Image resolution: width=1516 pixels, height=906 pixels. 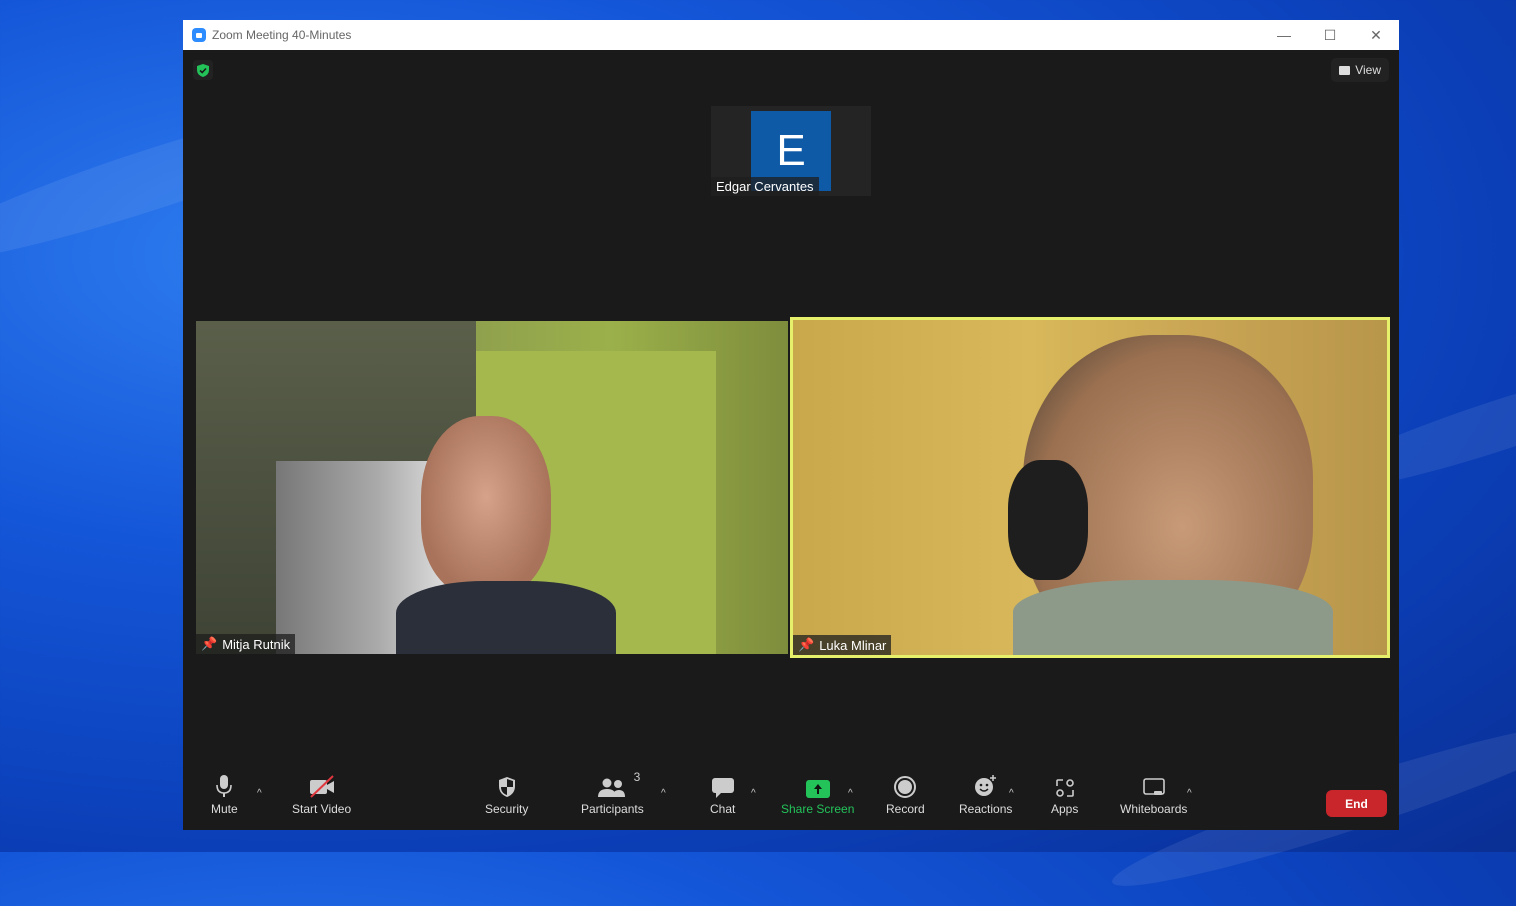 I want to click on chat-bubble-icon, so click(x=722, y=788).